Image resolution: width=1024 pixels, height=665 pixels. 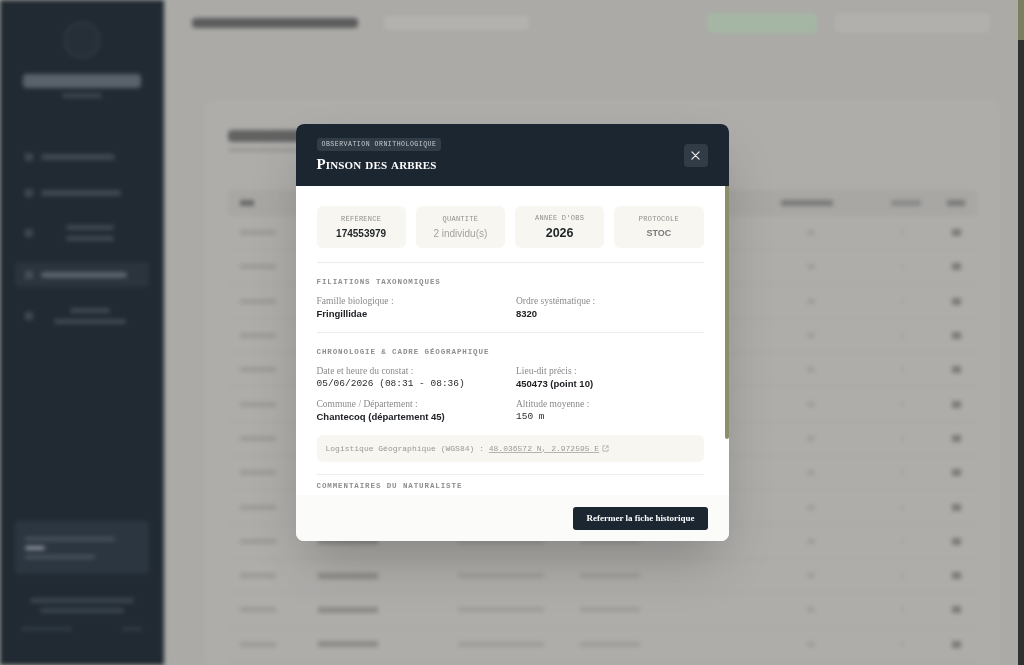 I want to click on field-value: Chantecoq (département 45), so click(x=381, y=417).